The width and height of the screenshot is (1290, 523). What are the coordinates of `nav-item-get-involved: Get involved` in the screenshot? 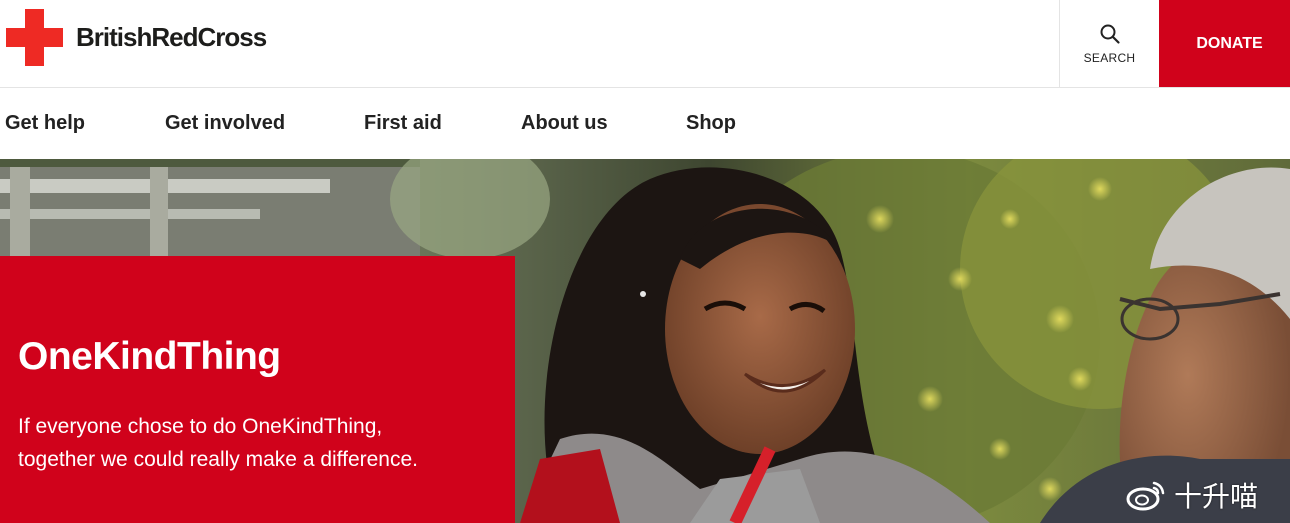 It's located at (225, 123).